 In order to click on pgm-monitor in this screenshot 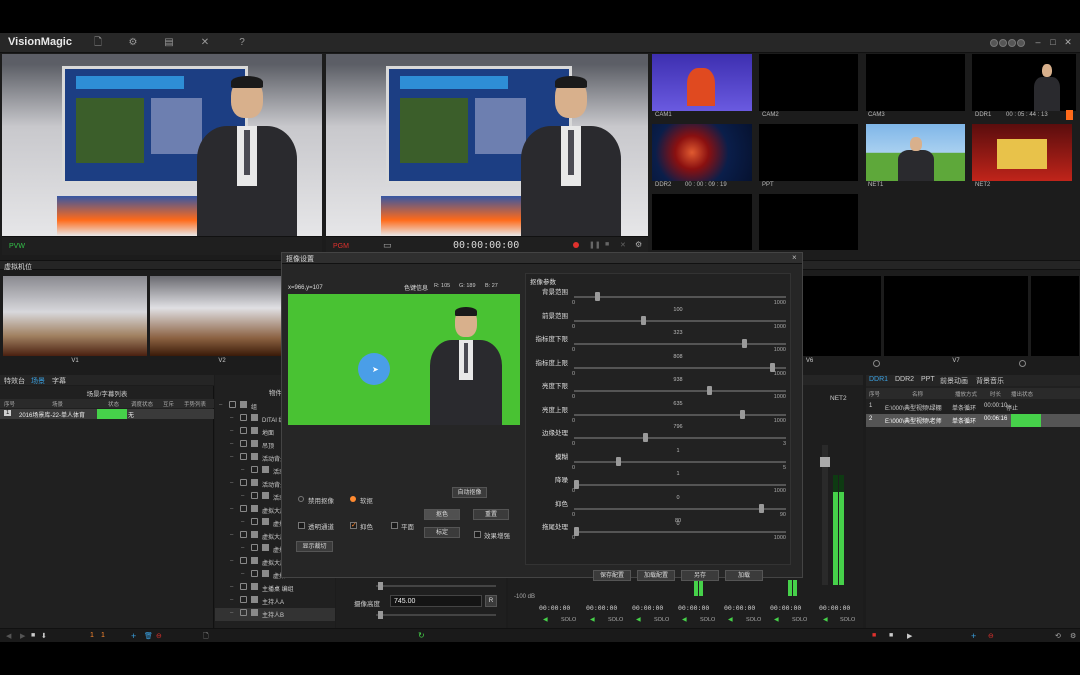, I will do `click(487, 145)`.